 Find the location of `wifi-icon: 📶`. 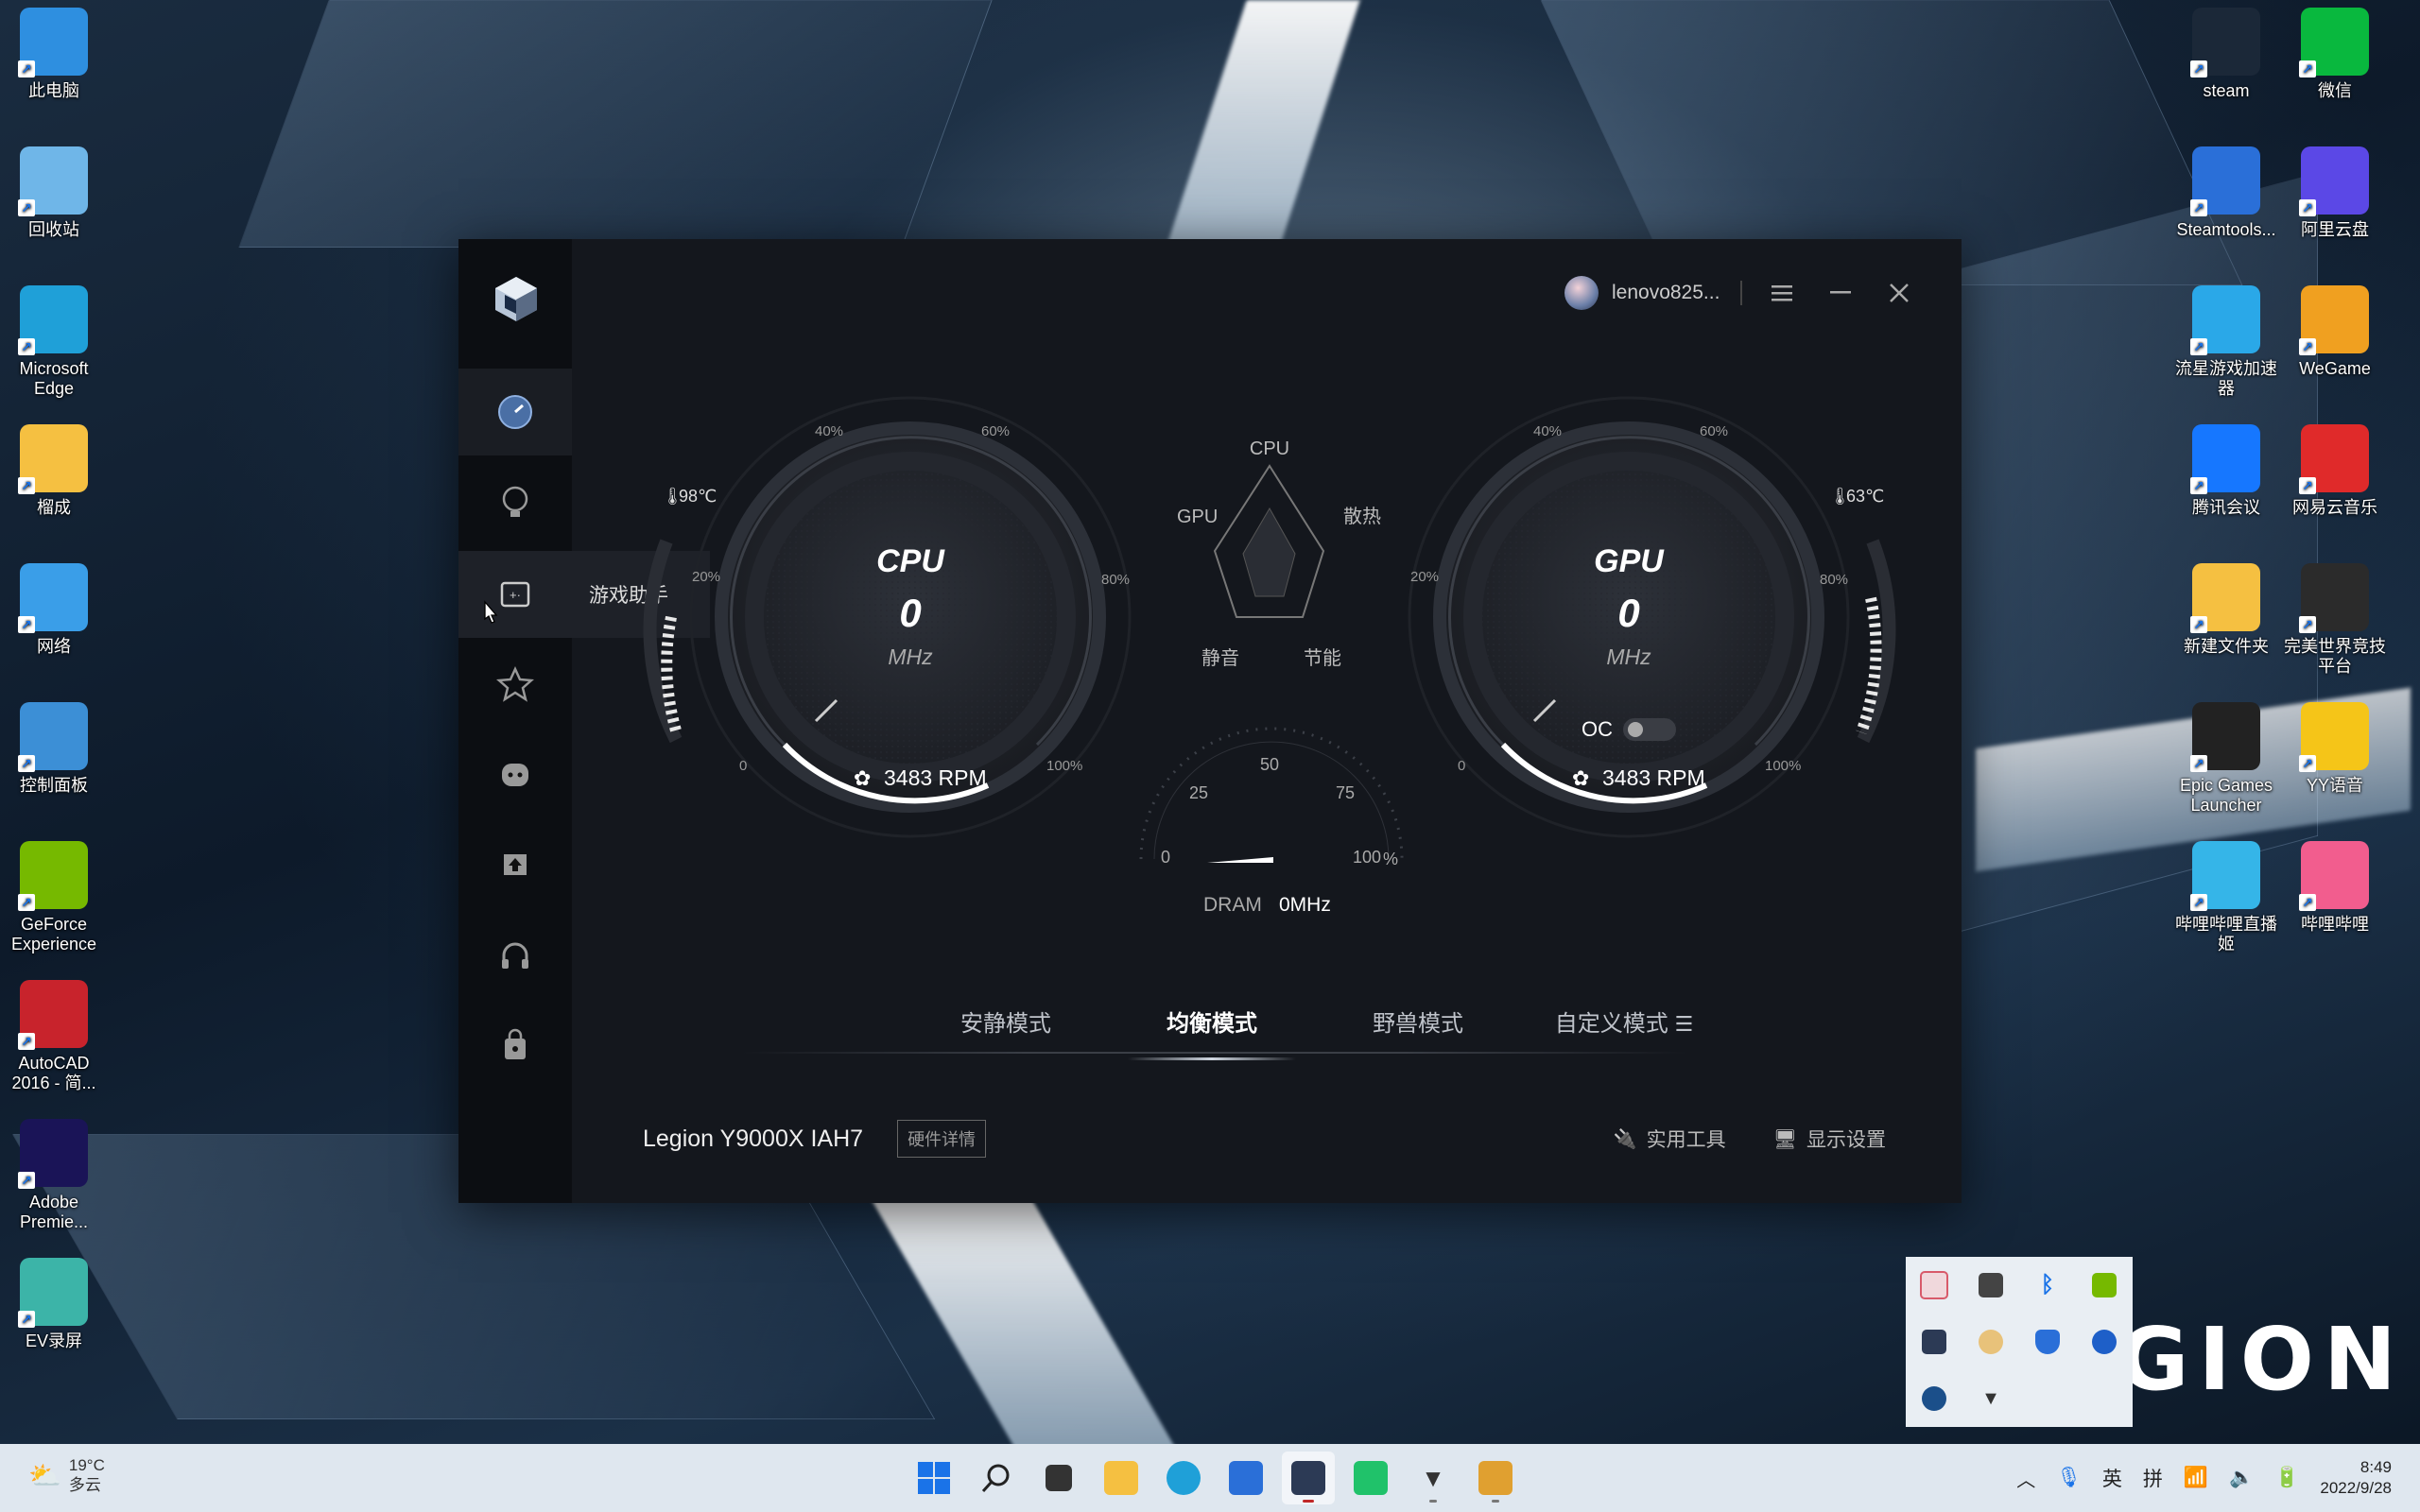

wifi-icon: 📶 is located at coordinates (2196, 1478).